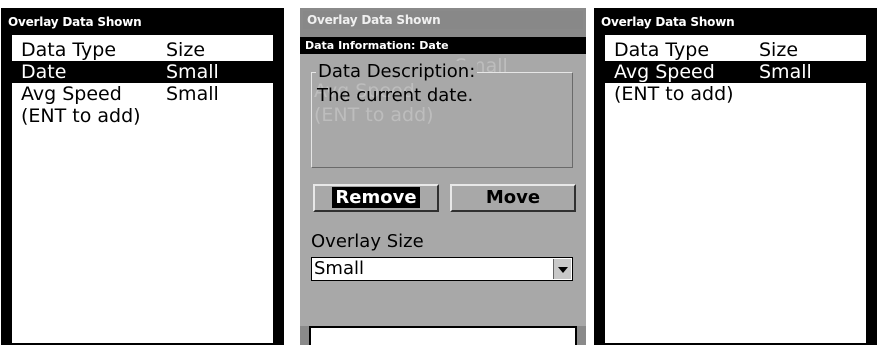 This screenshot has width=877, height=345. Describe the element at coordinates (339, 268) in the screenshot. I see `overlay-size-value: Small` at that location.